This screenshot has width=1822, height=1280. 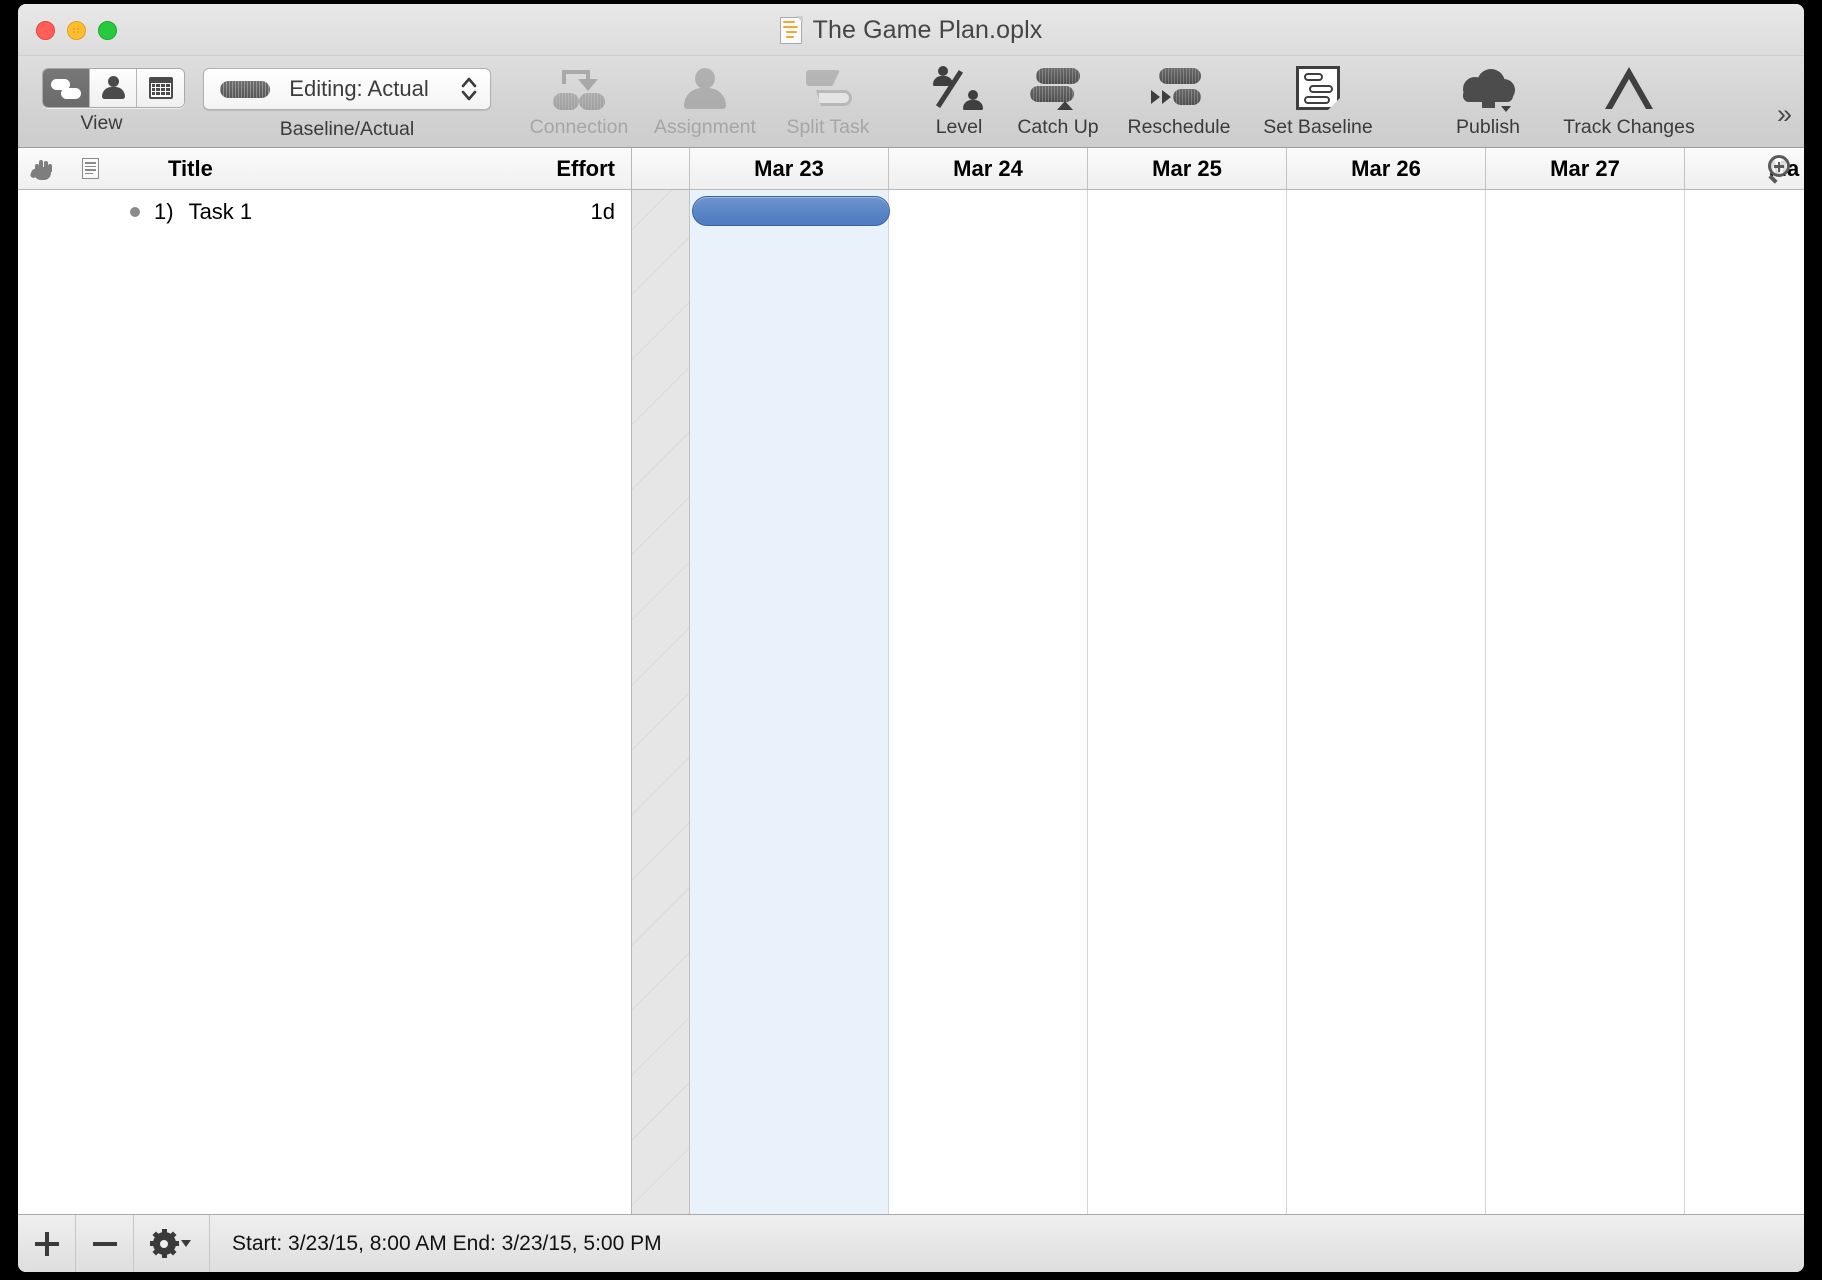 I want to click on date-header-mar-25: Mar 25, so click(x=1187, y=168).